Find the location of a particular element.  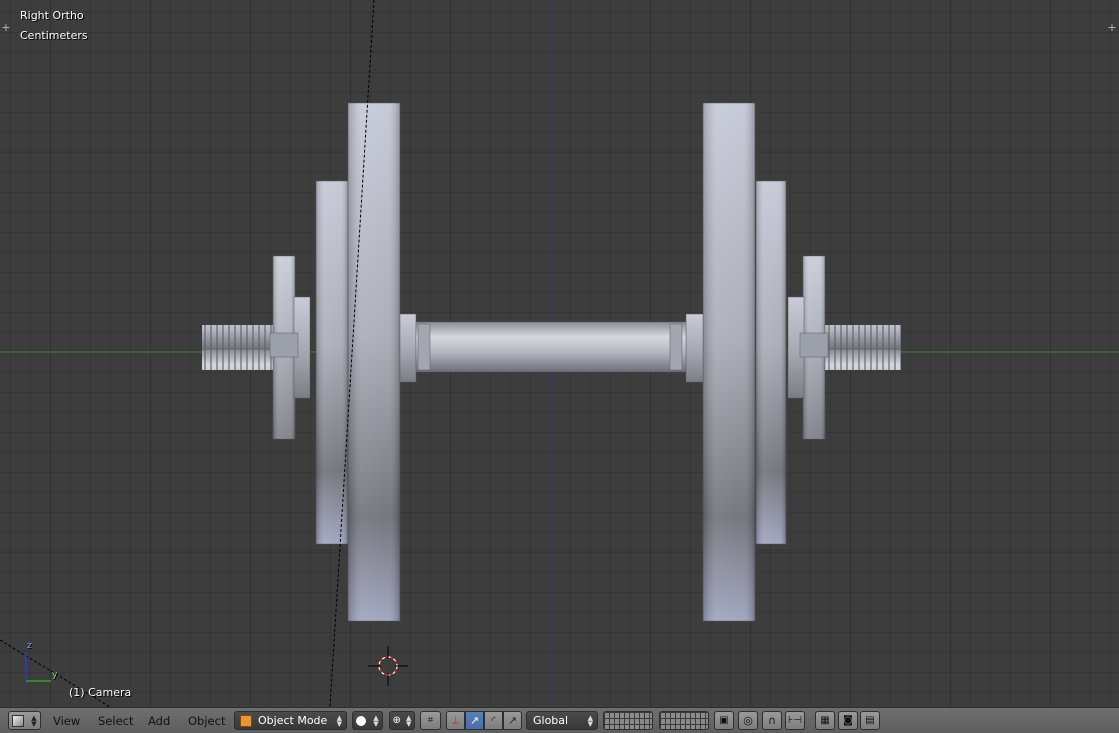

manipulator-icon: ⌗ is located at coordinates (430, 720).